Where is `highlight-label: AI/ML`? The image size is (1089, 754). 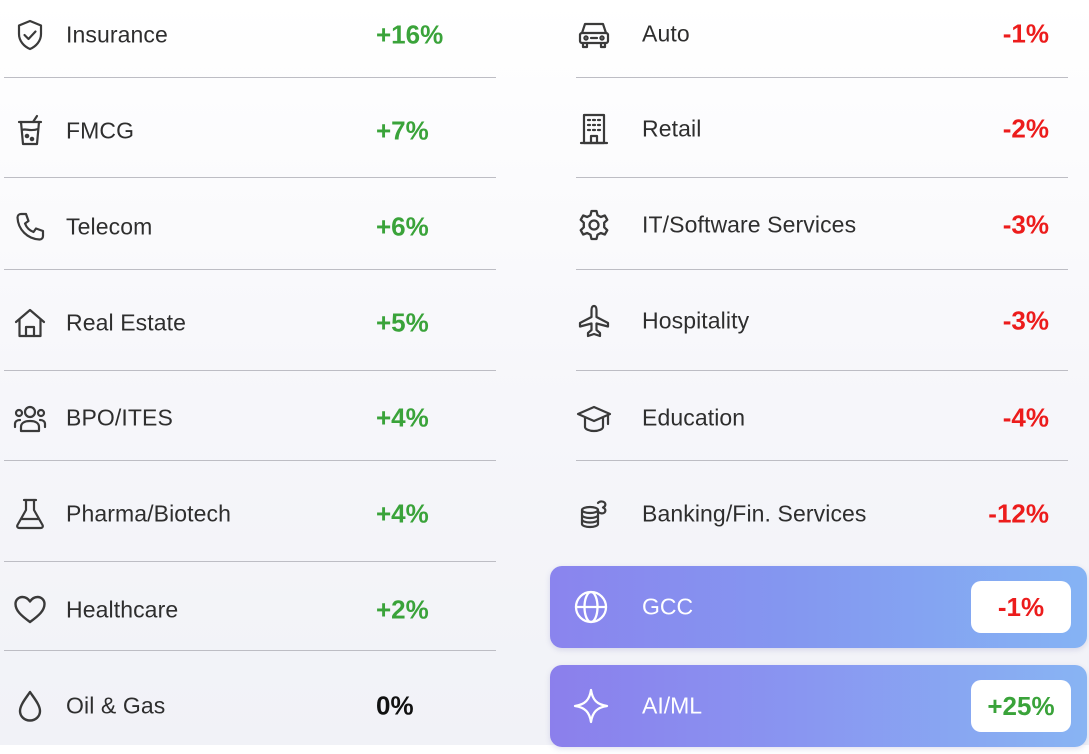 highlight-label: AI/ML is located at coordinates (672, 705).